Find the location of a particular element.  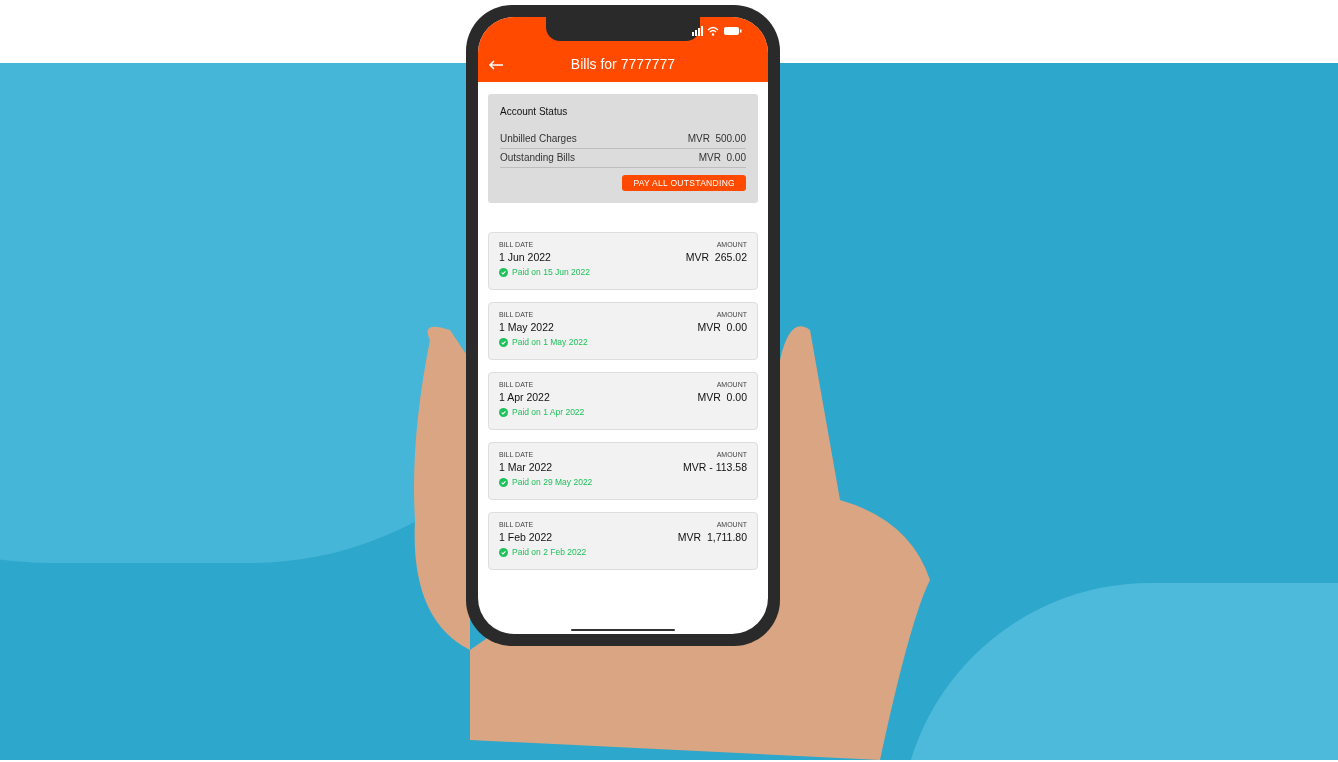

payment-status: Paid on 1 Apr 2022 is located at coordinates (548, 412).